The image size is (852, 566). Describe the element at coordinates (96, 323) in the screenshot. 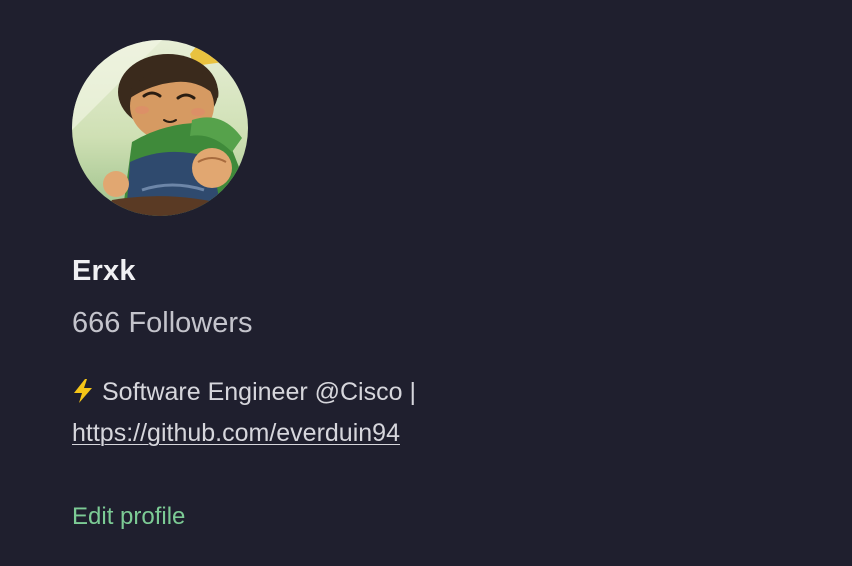

I see `followers-number: 666` at that location.